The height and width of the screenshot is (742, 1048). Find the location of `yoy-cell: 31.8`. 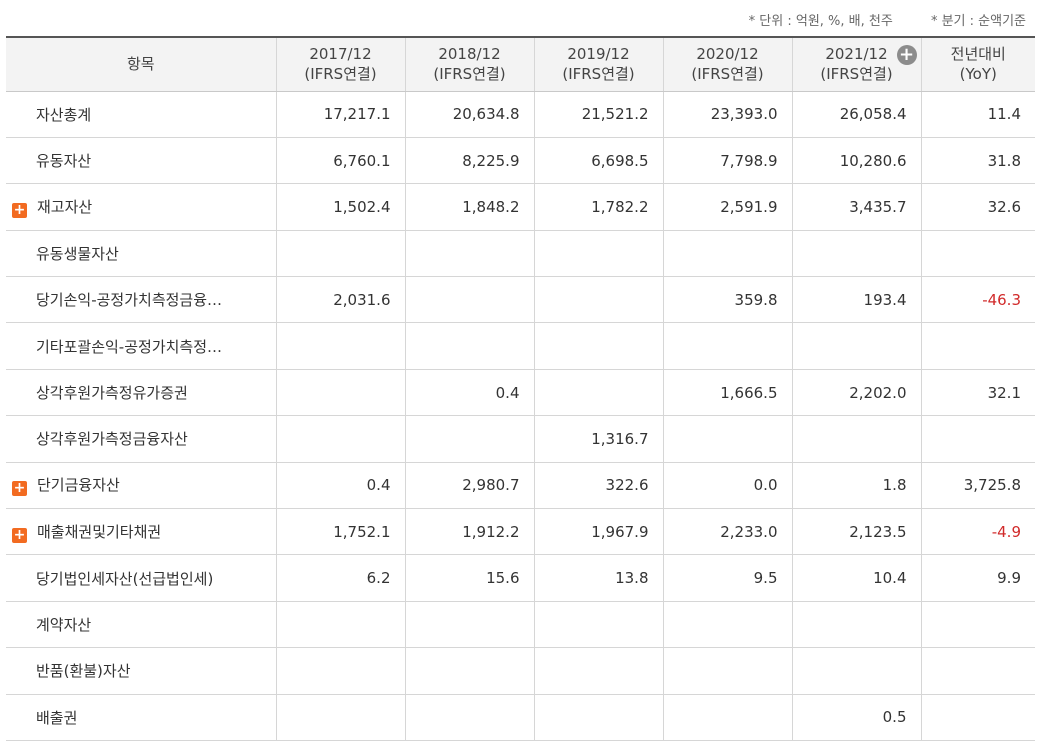

yoy-cell: 31.8 is located at coordinates (977, 161).